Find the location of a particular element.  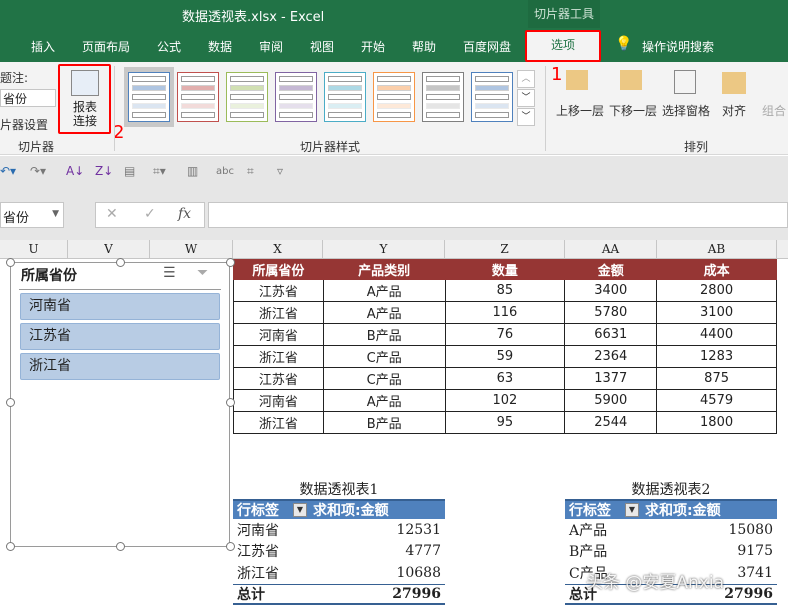

table-cell: 85 is located at coordinates (505, 290).